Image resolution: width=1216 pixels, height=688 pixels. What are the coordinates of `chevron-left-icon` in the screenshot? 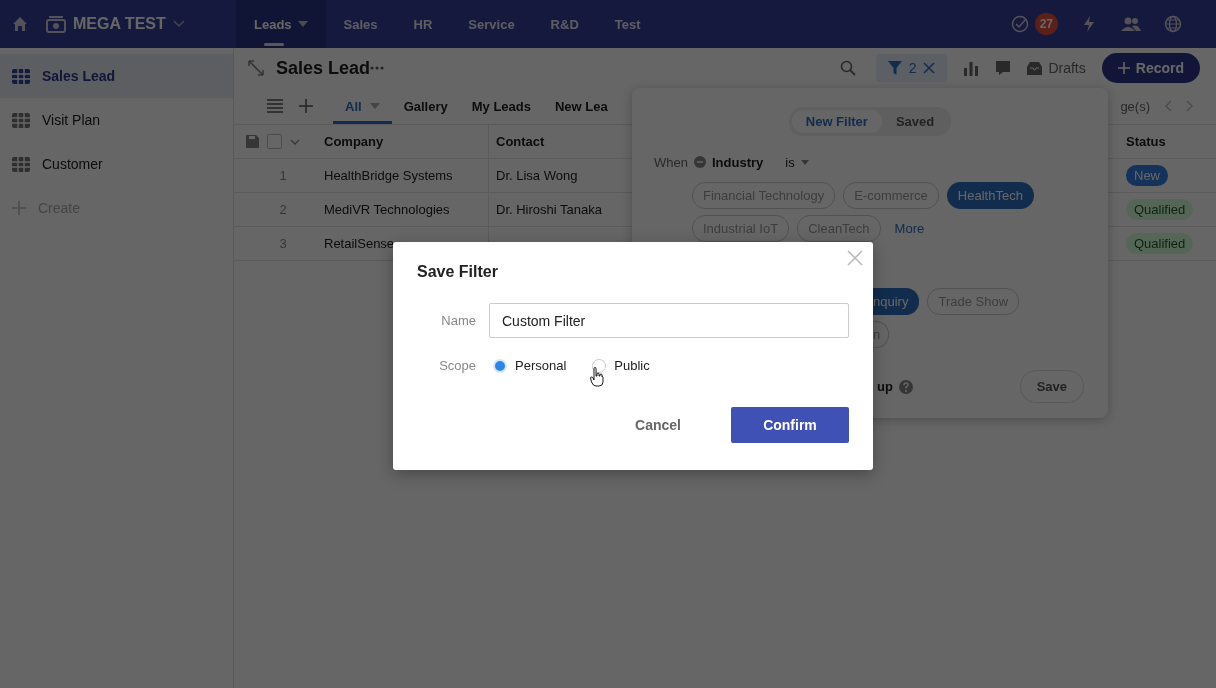 It's located at (1168, 106).